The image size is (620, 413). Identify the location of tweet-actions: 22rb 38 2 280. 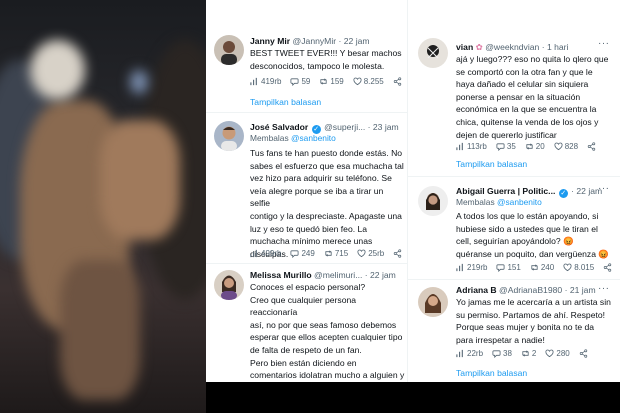
(526, 353).